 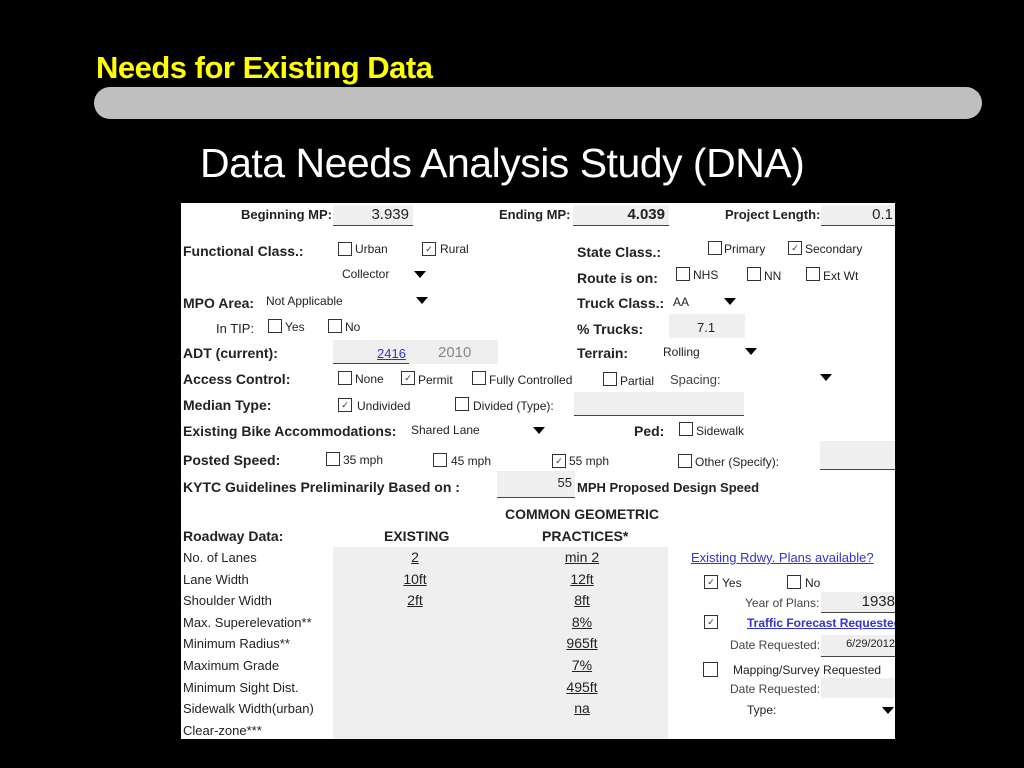 What do you see at coordinates (564, 482) in the screenshot?
I see `design-speed-value: 55` at bounding box center [564, 482].